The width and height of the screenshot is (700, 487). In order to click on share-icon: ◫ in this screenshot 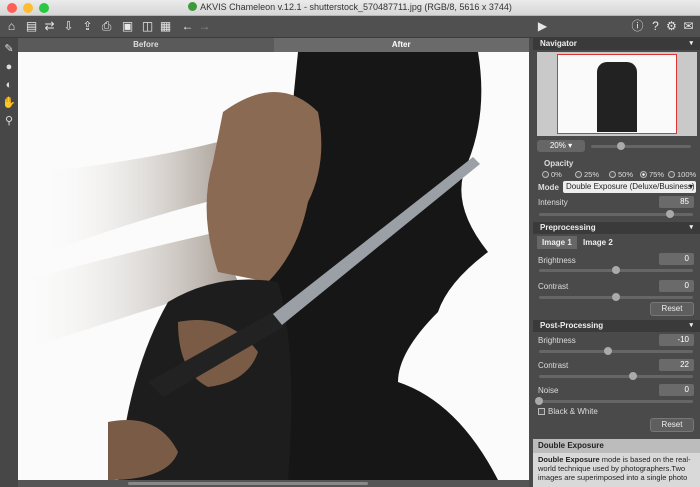, I will do `click(147, 26)`.